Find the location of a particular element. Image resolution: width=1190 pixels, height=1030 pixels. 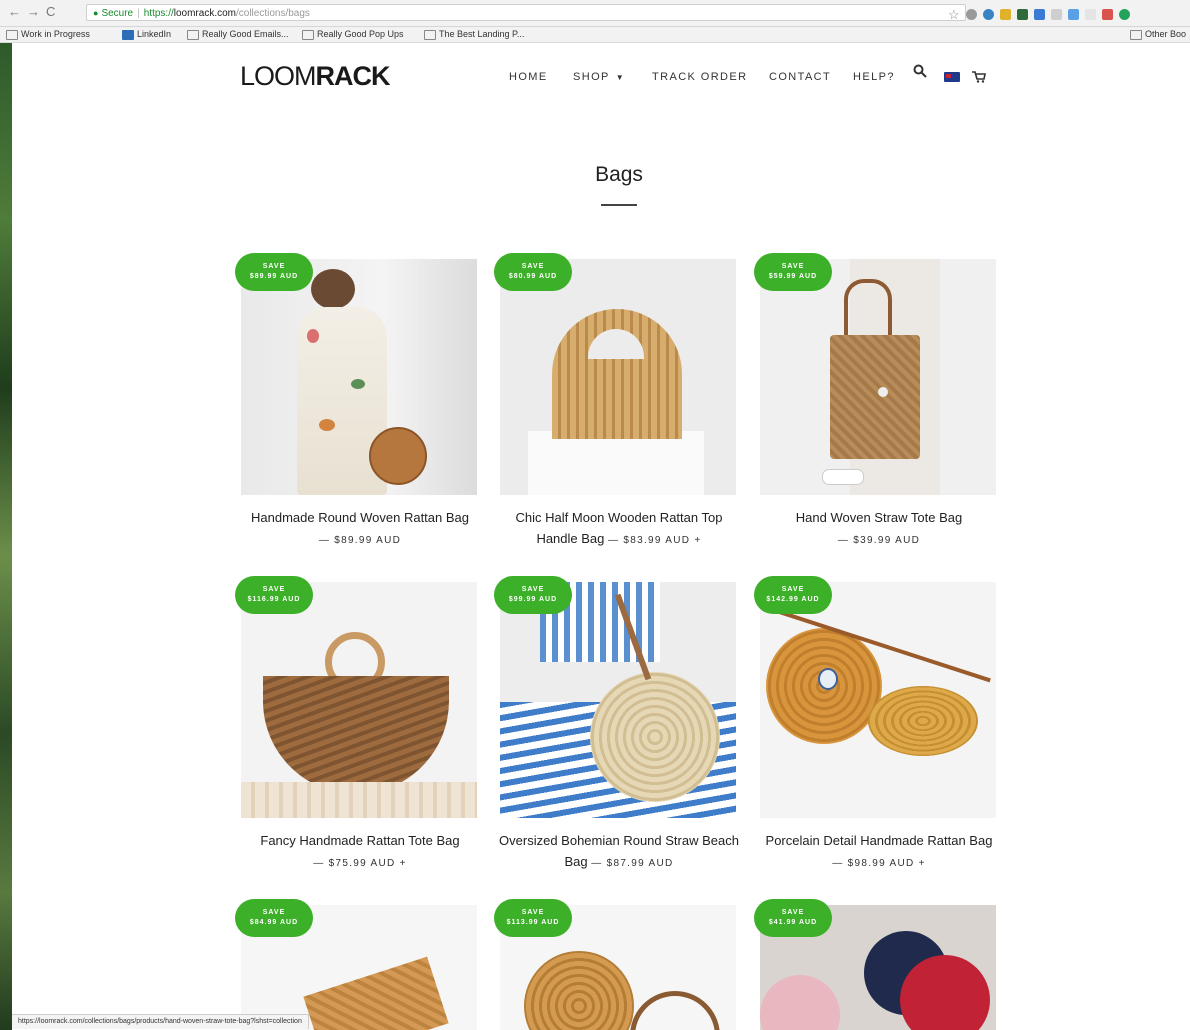

product-title: Hand Woven Straw Tote Bag is located at coordinates (879, 517).